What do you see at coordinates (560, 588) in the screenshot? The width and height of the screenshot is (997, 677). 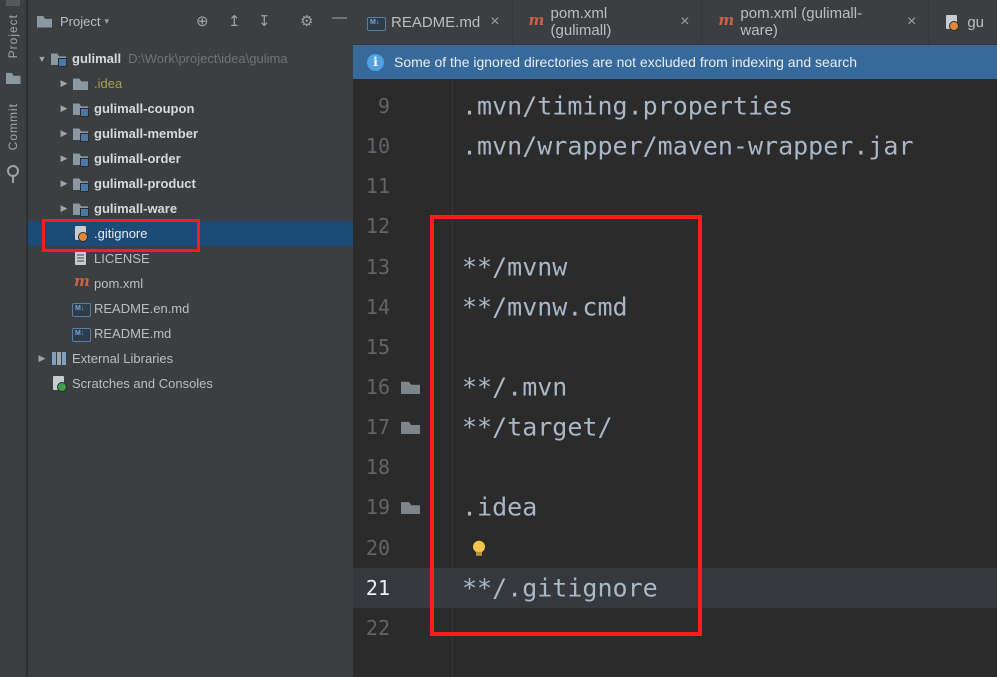 I see `code-text: **/.gitignore` at bounding box center [560, 588].